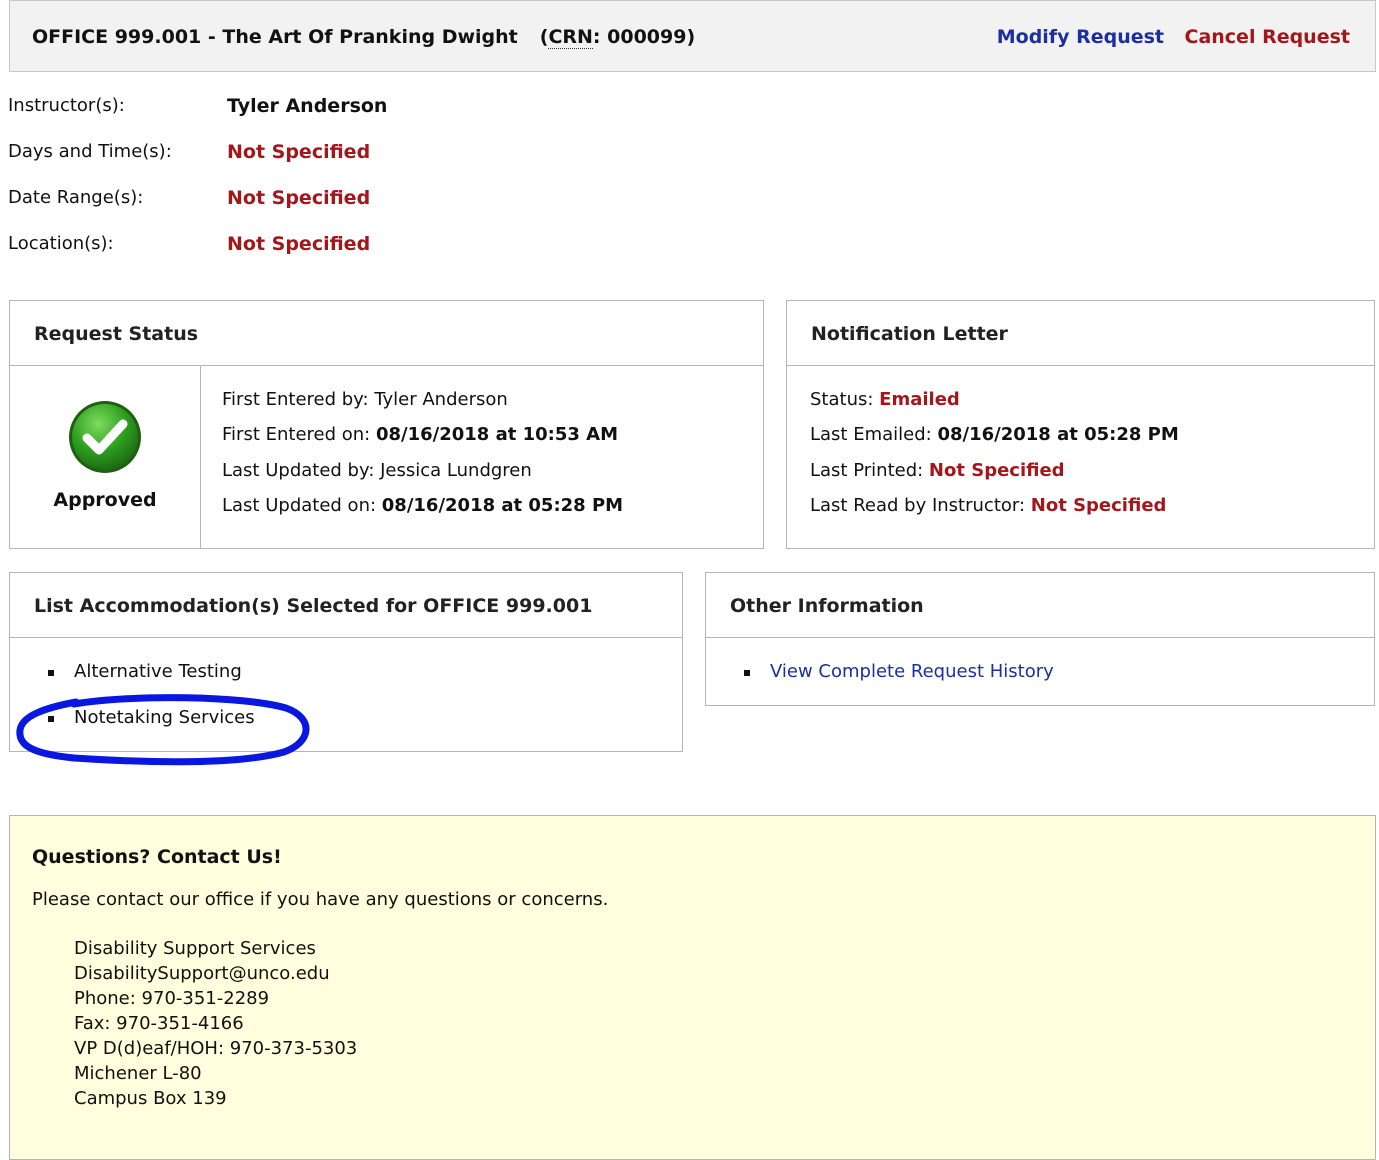  Describe the element at coordinates (912, 671) in the screenshot. I see `view-request-history-link: View Complete Request History` at that location.